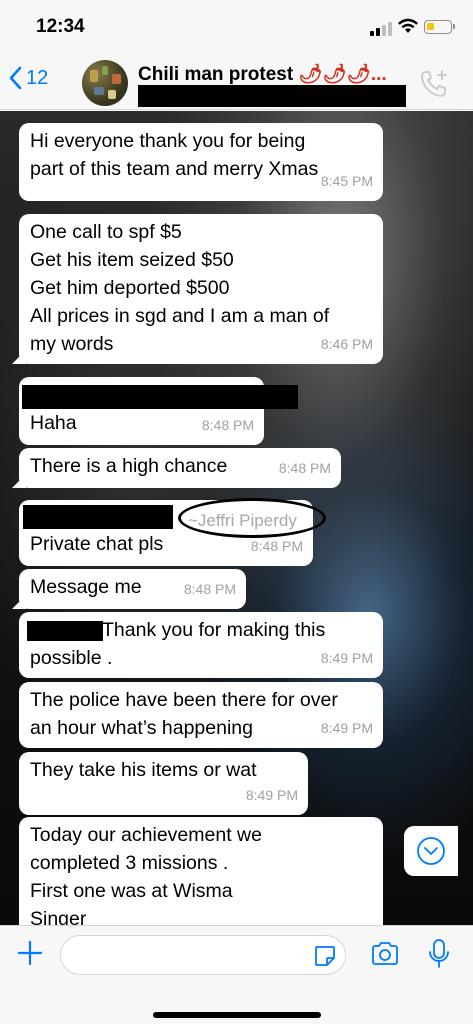 This screenshot has height=1024, width=473. Describe the element at coordinates (408, 25) in the screenshot. I see `wifi-icon` at that location.